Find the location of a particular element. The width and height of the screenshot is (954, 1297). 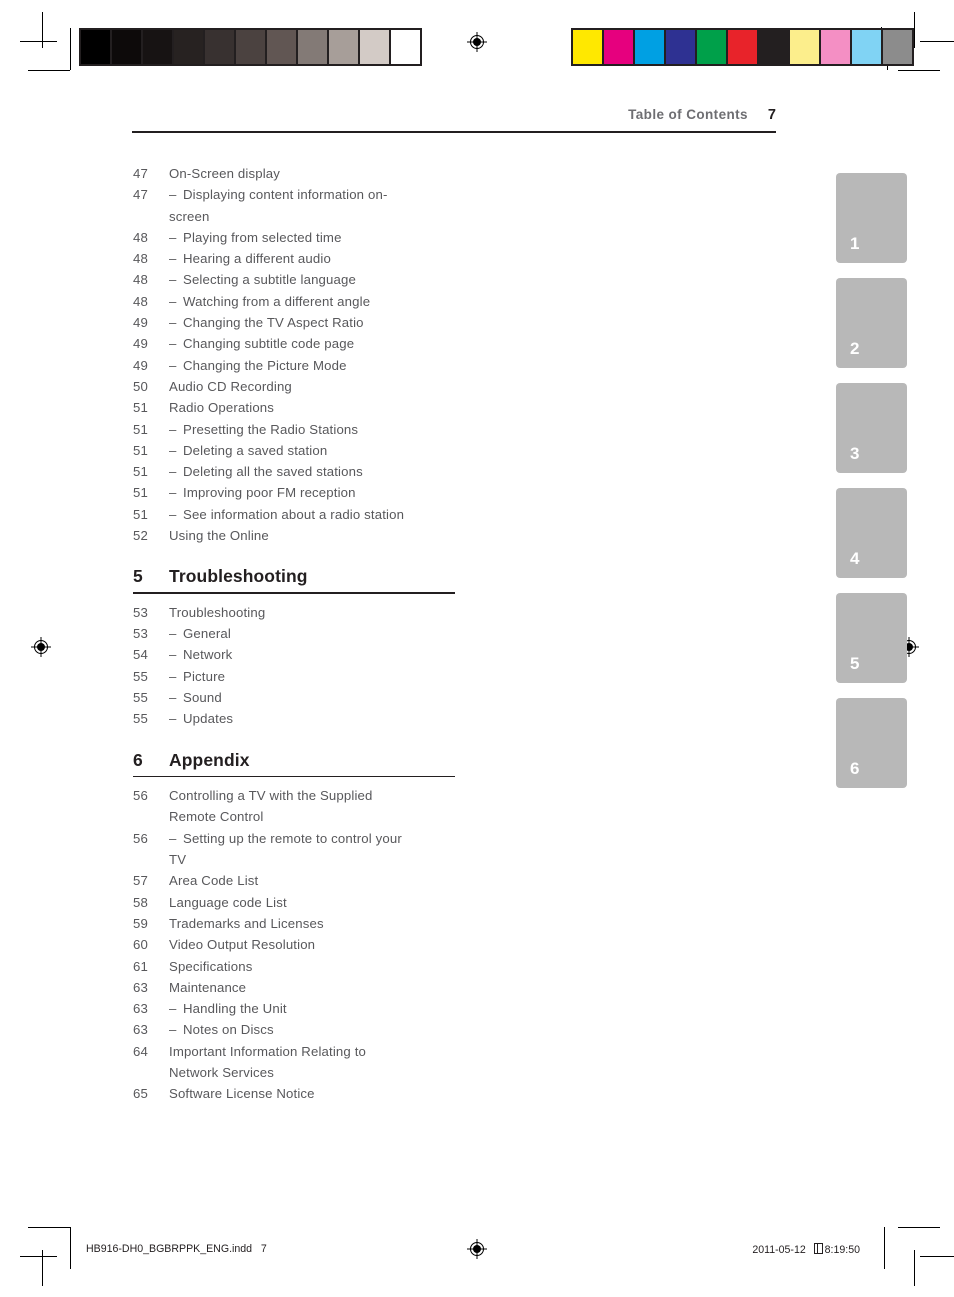

section-tab-number: 1 is located at coordinates (855, 243).